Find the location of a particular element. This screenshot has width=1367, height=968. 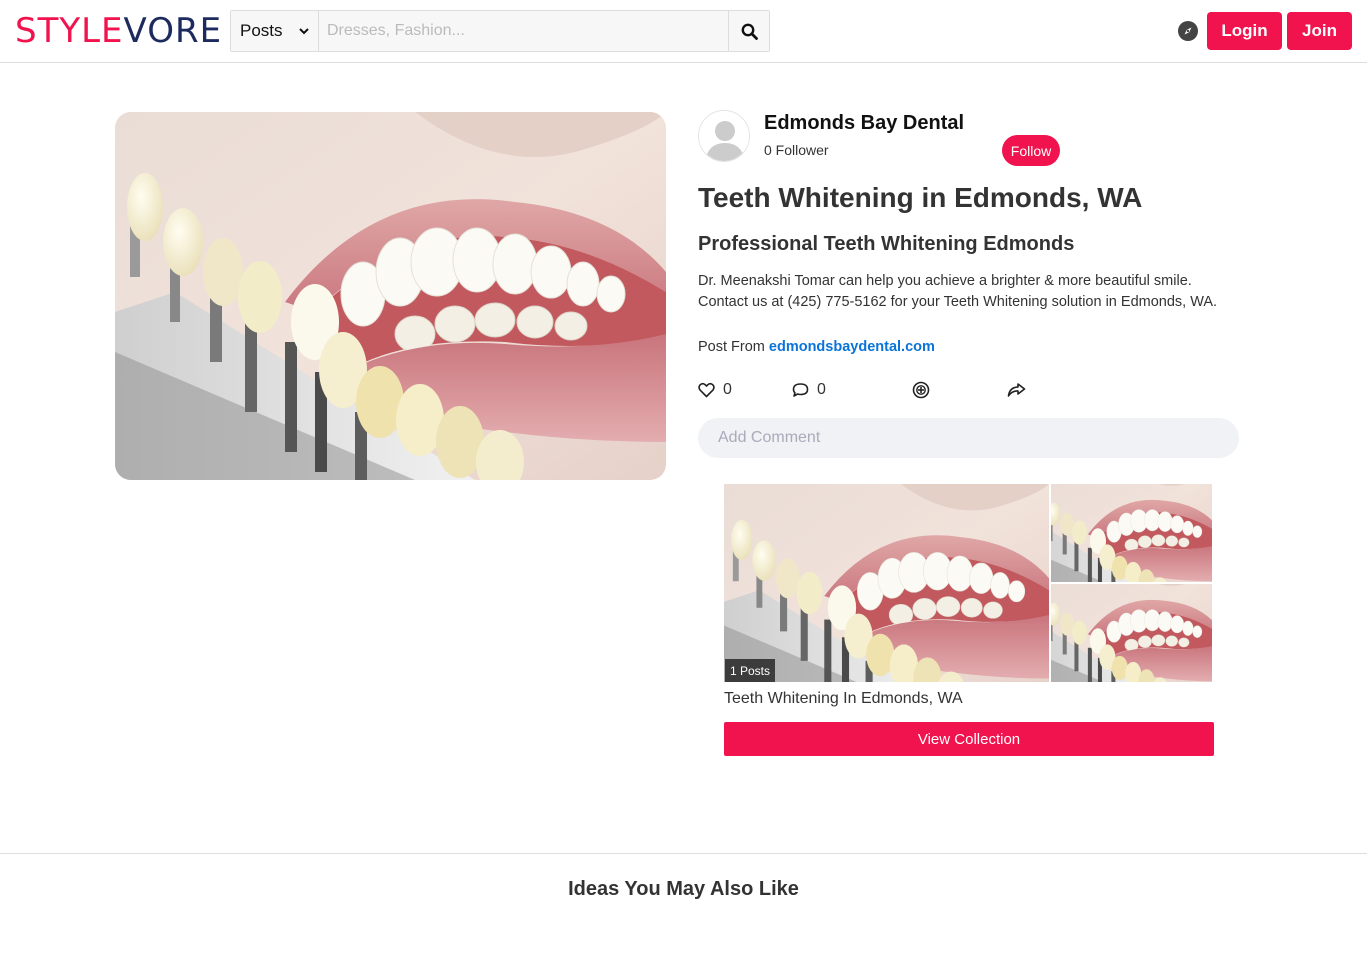

like-button: 0 is located at coordinates (715, 390).